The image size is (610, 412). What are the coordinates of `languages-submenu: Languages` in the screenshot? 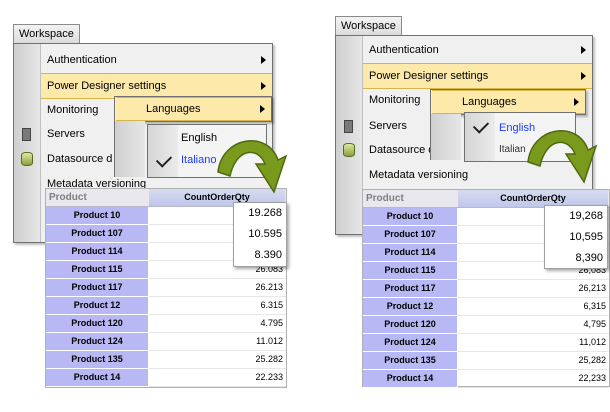 It's located at (193, 109).